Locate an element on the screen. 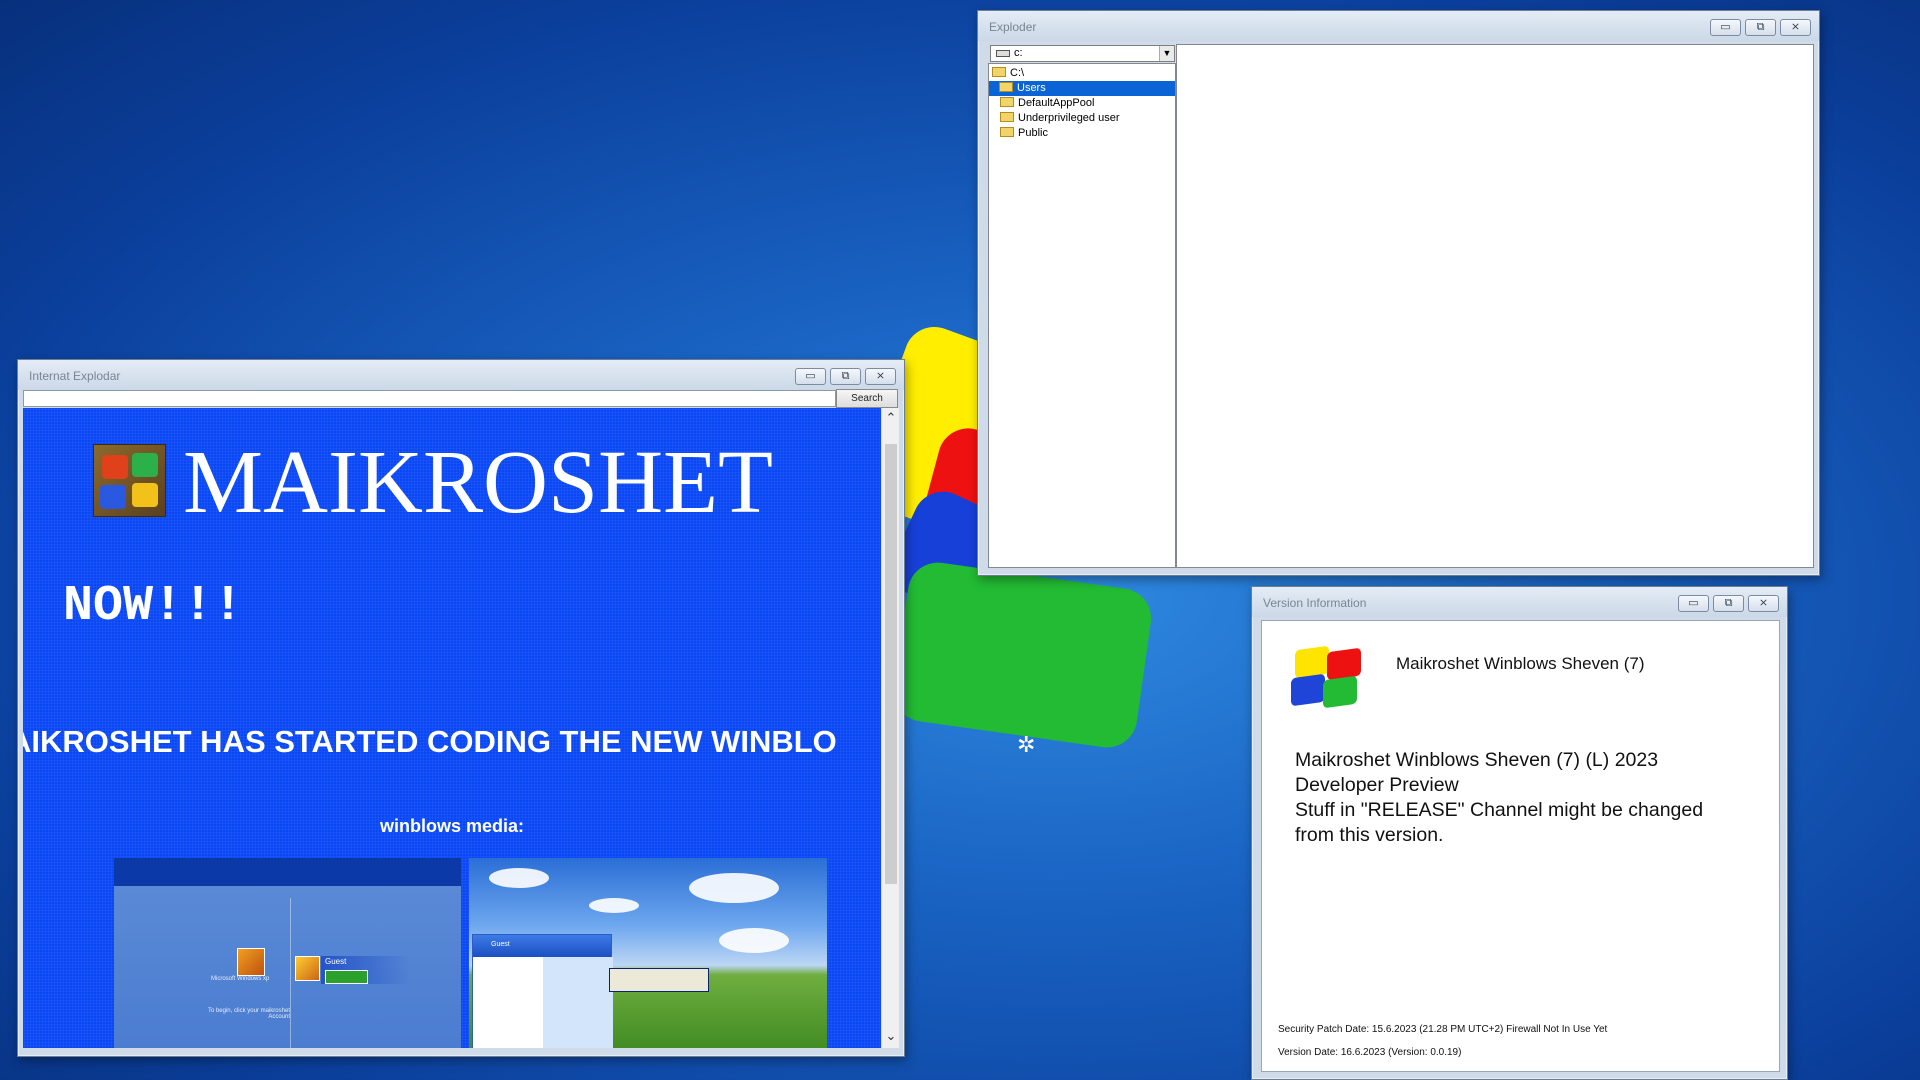 This screenshot has height=1080, width=1920. media-screenshot-desktop: Guest is located at coordinates (648, 953).